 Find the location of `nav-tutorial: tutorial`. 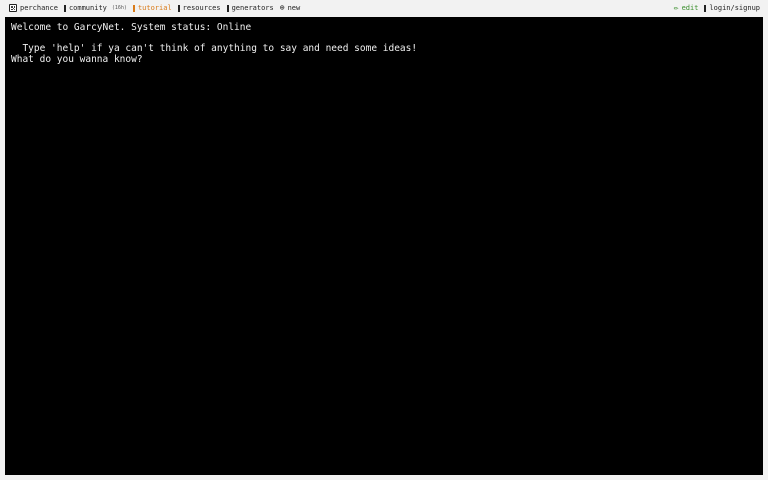

nav-tutorial: tutorial is located at coordinates (152, 8).